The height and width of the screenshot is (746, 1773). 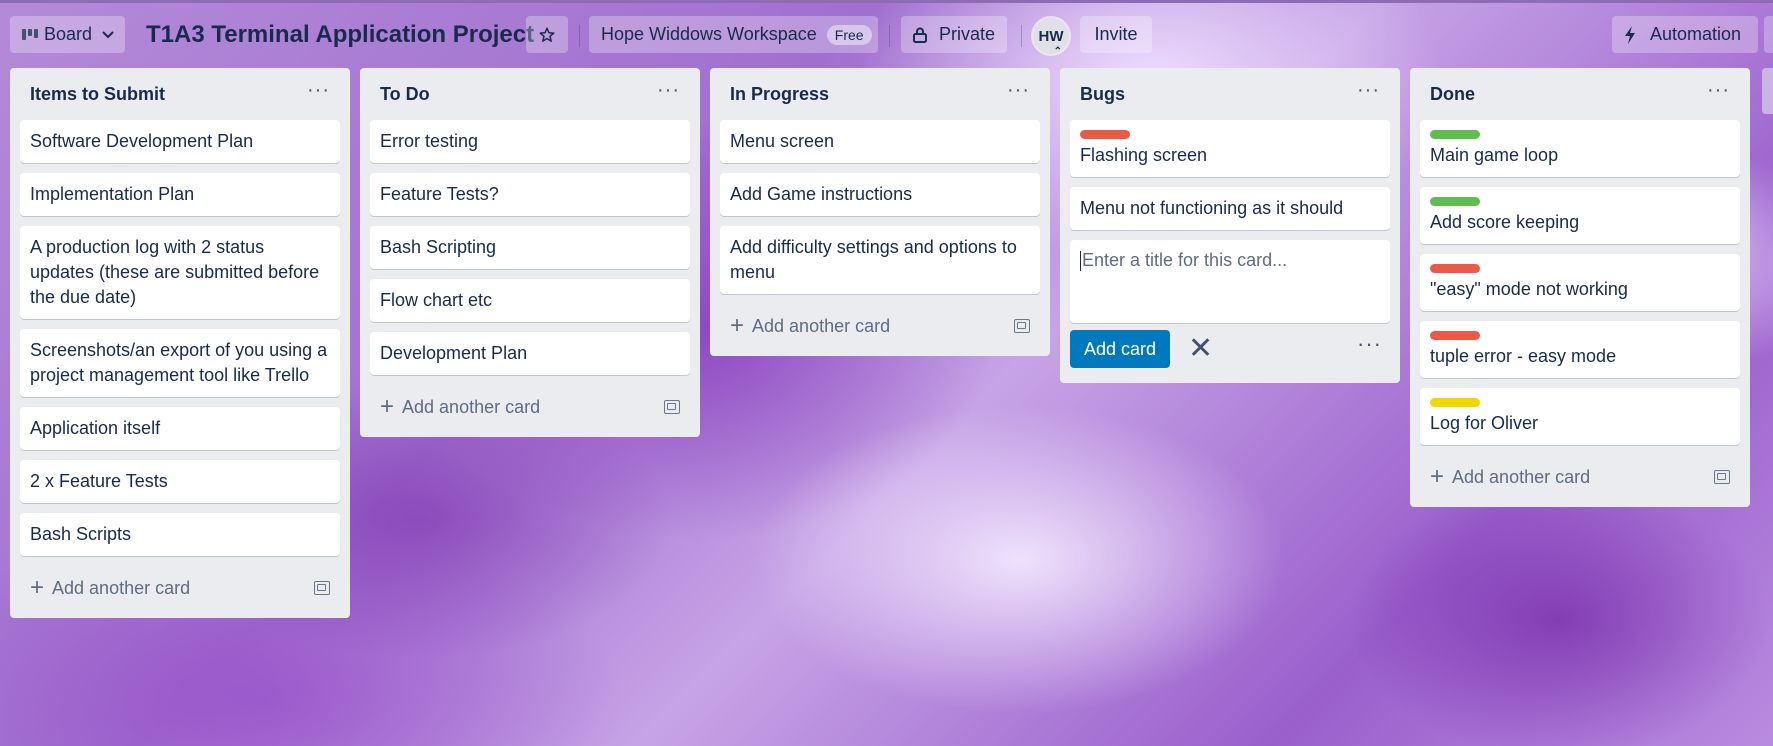 I want to click on card: Bash Scripts, so click(x=180, y=534).